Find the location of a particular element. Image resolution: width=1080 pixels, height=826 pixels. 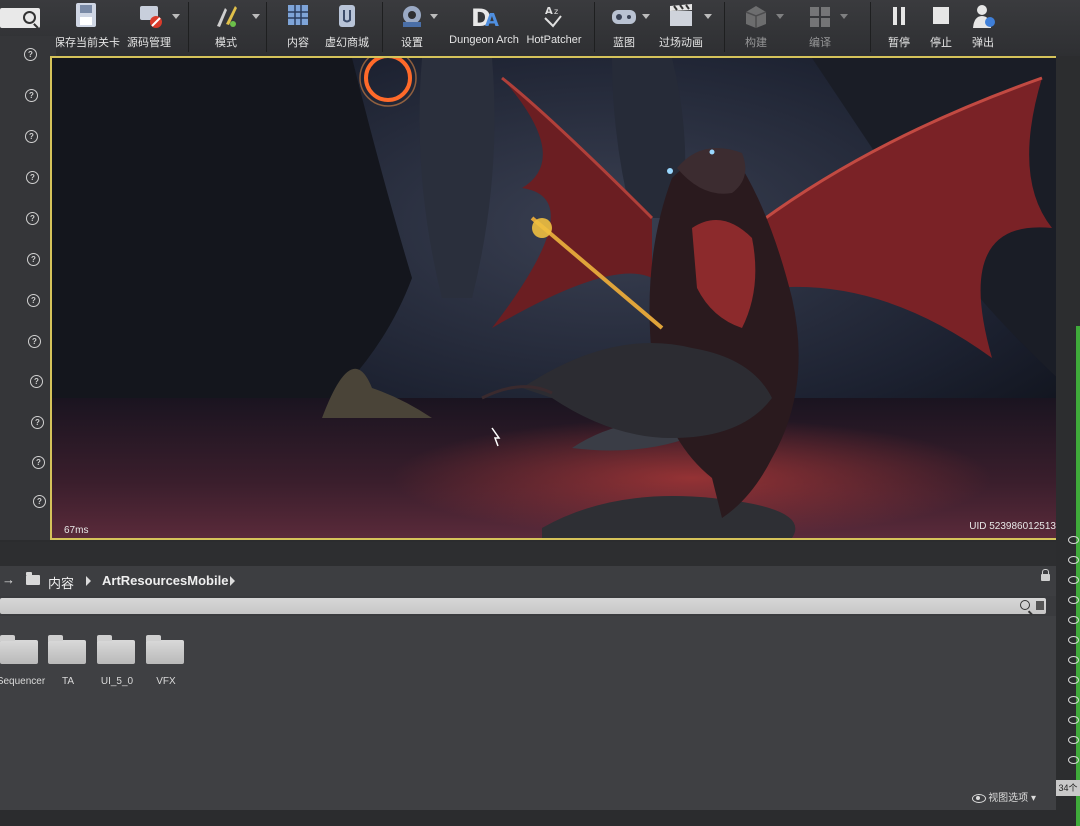

uid-readout: UID 523986012513 is located at coordinates (1012, 526).